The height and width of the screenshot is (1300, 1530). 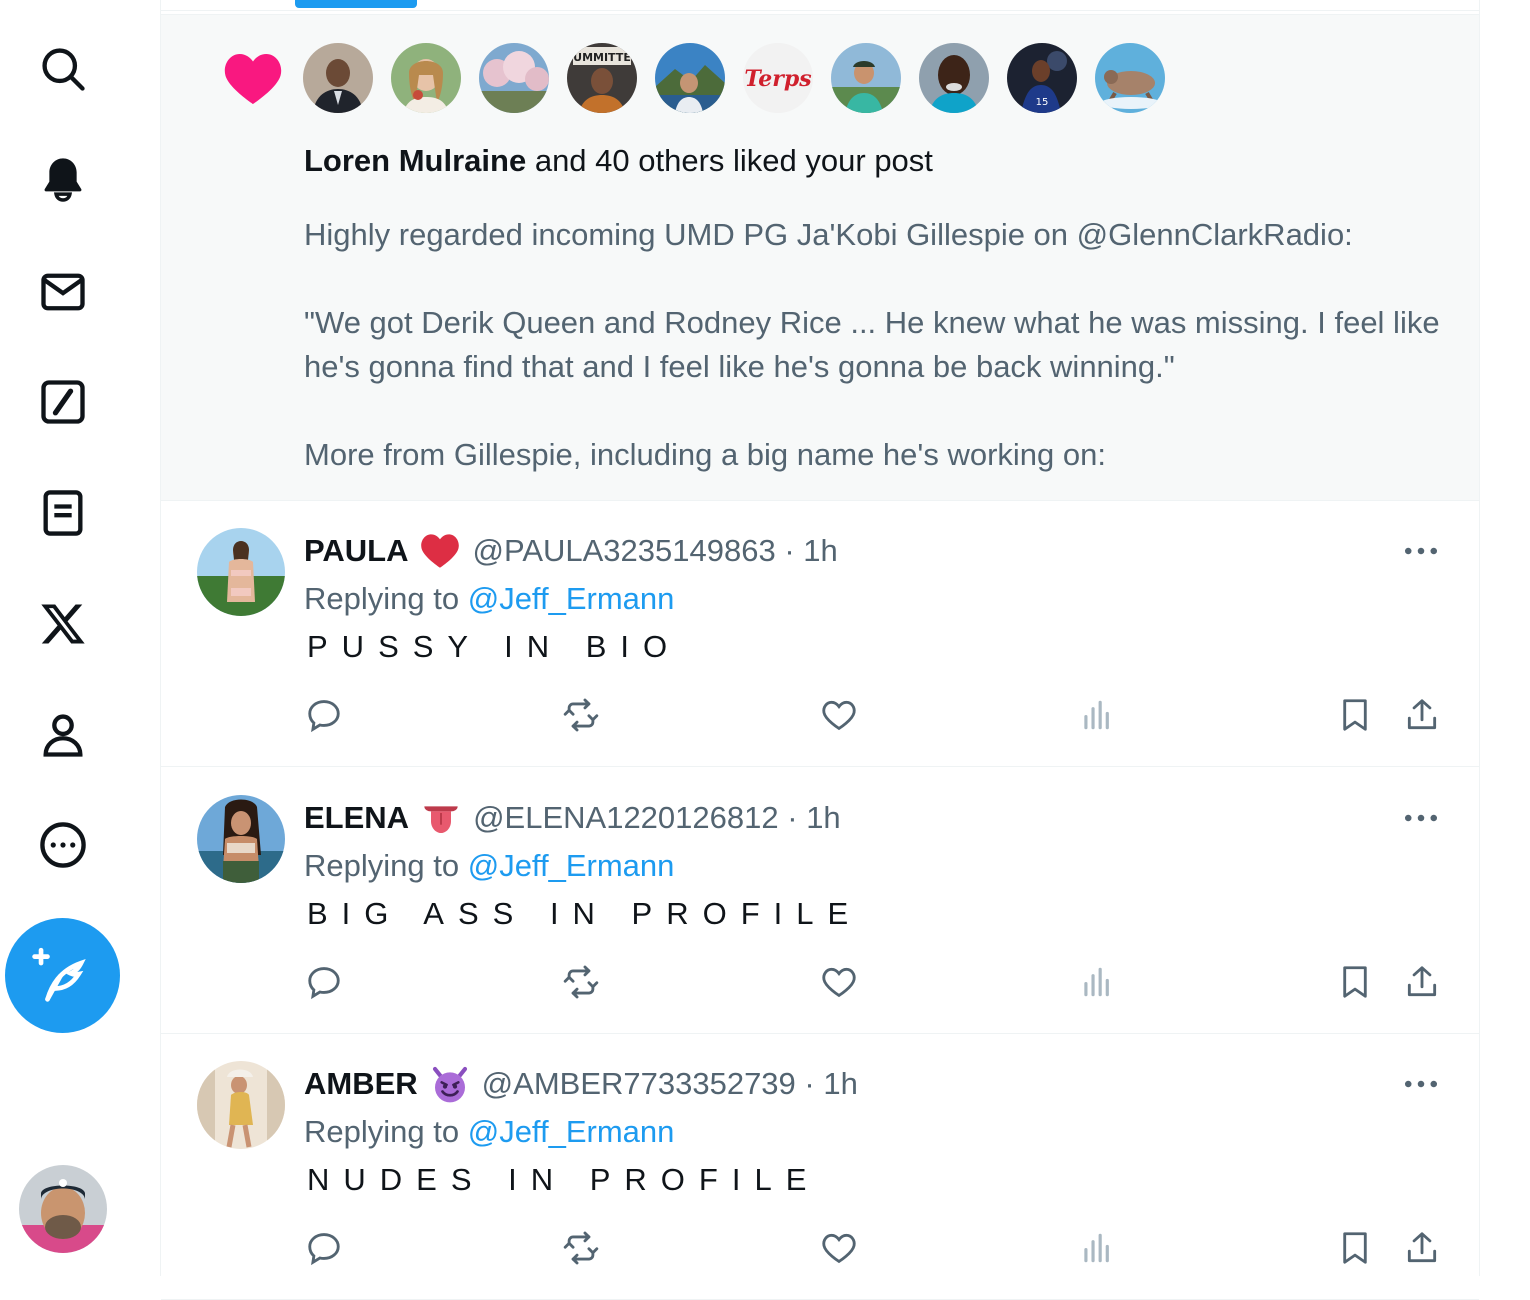 What do you see at coordinates (440, 551) in the screenshot?
I see `red-heart-icon` at bounding box center [440, 551].